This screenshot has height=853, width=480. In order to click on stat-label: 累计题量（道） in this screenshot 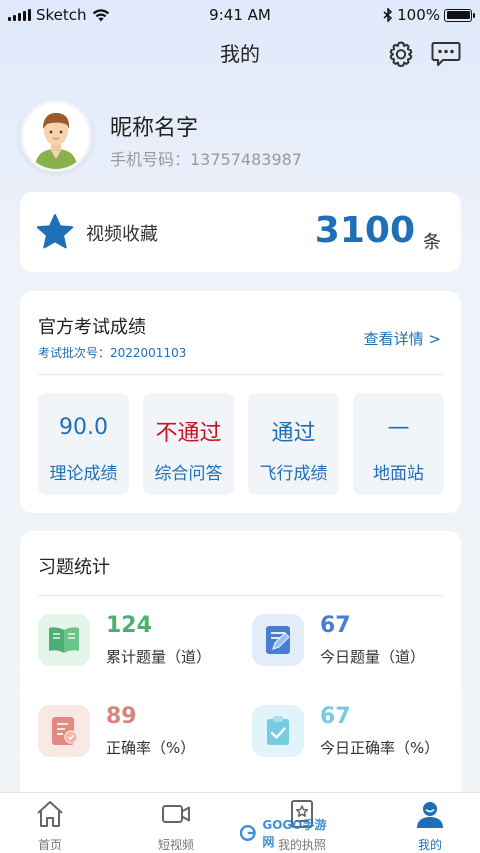, I will do `click(159, 657)`.